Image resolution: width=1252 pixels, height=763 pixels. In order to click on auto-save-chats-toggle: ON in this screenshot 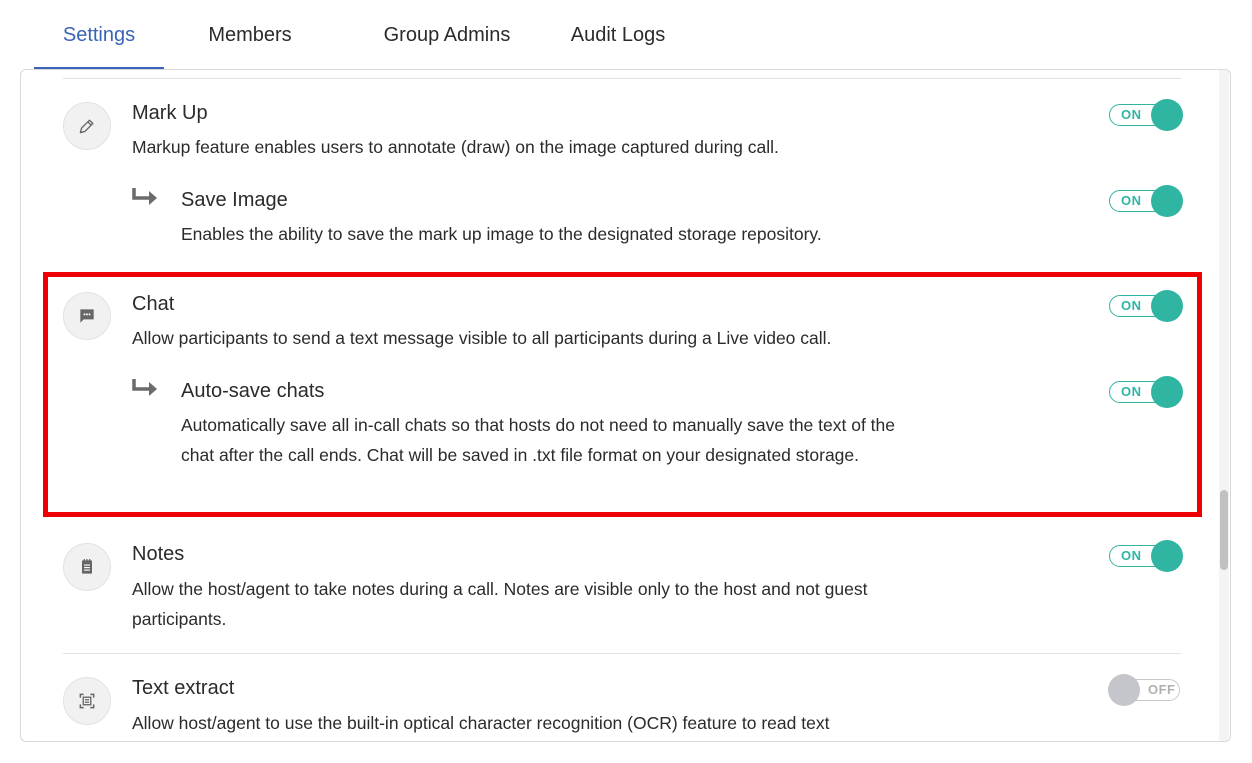, I will do `click(1146, 392)`.